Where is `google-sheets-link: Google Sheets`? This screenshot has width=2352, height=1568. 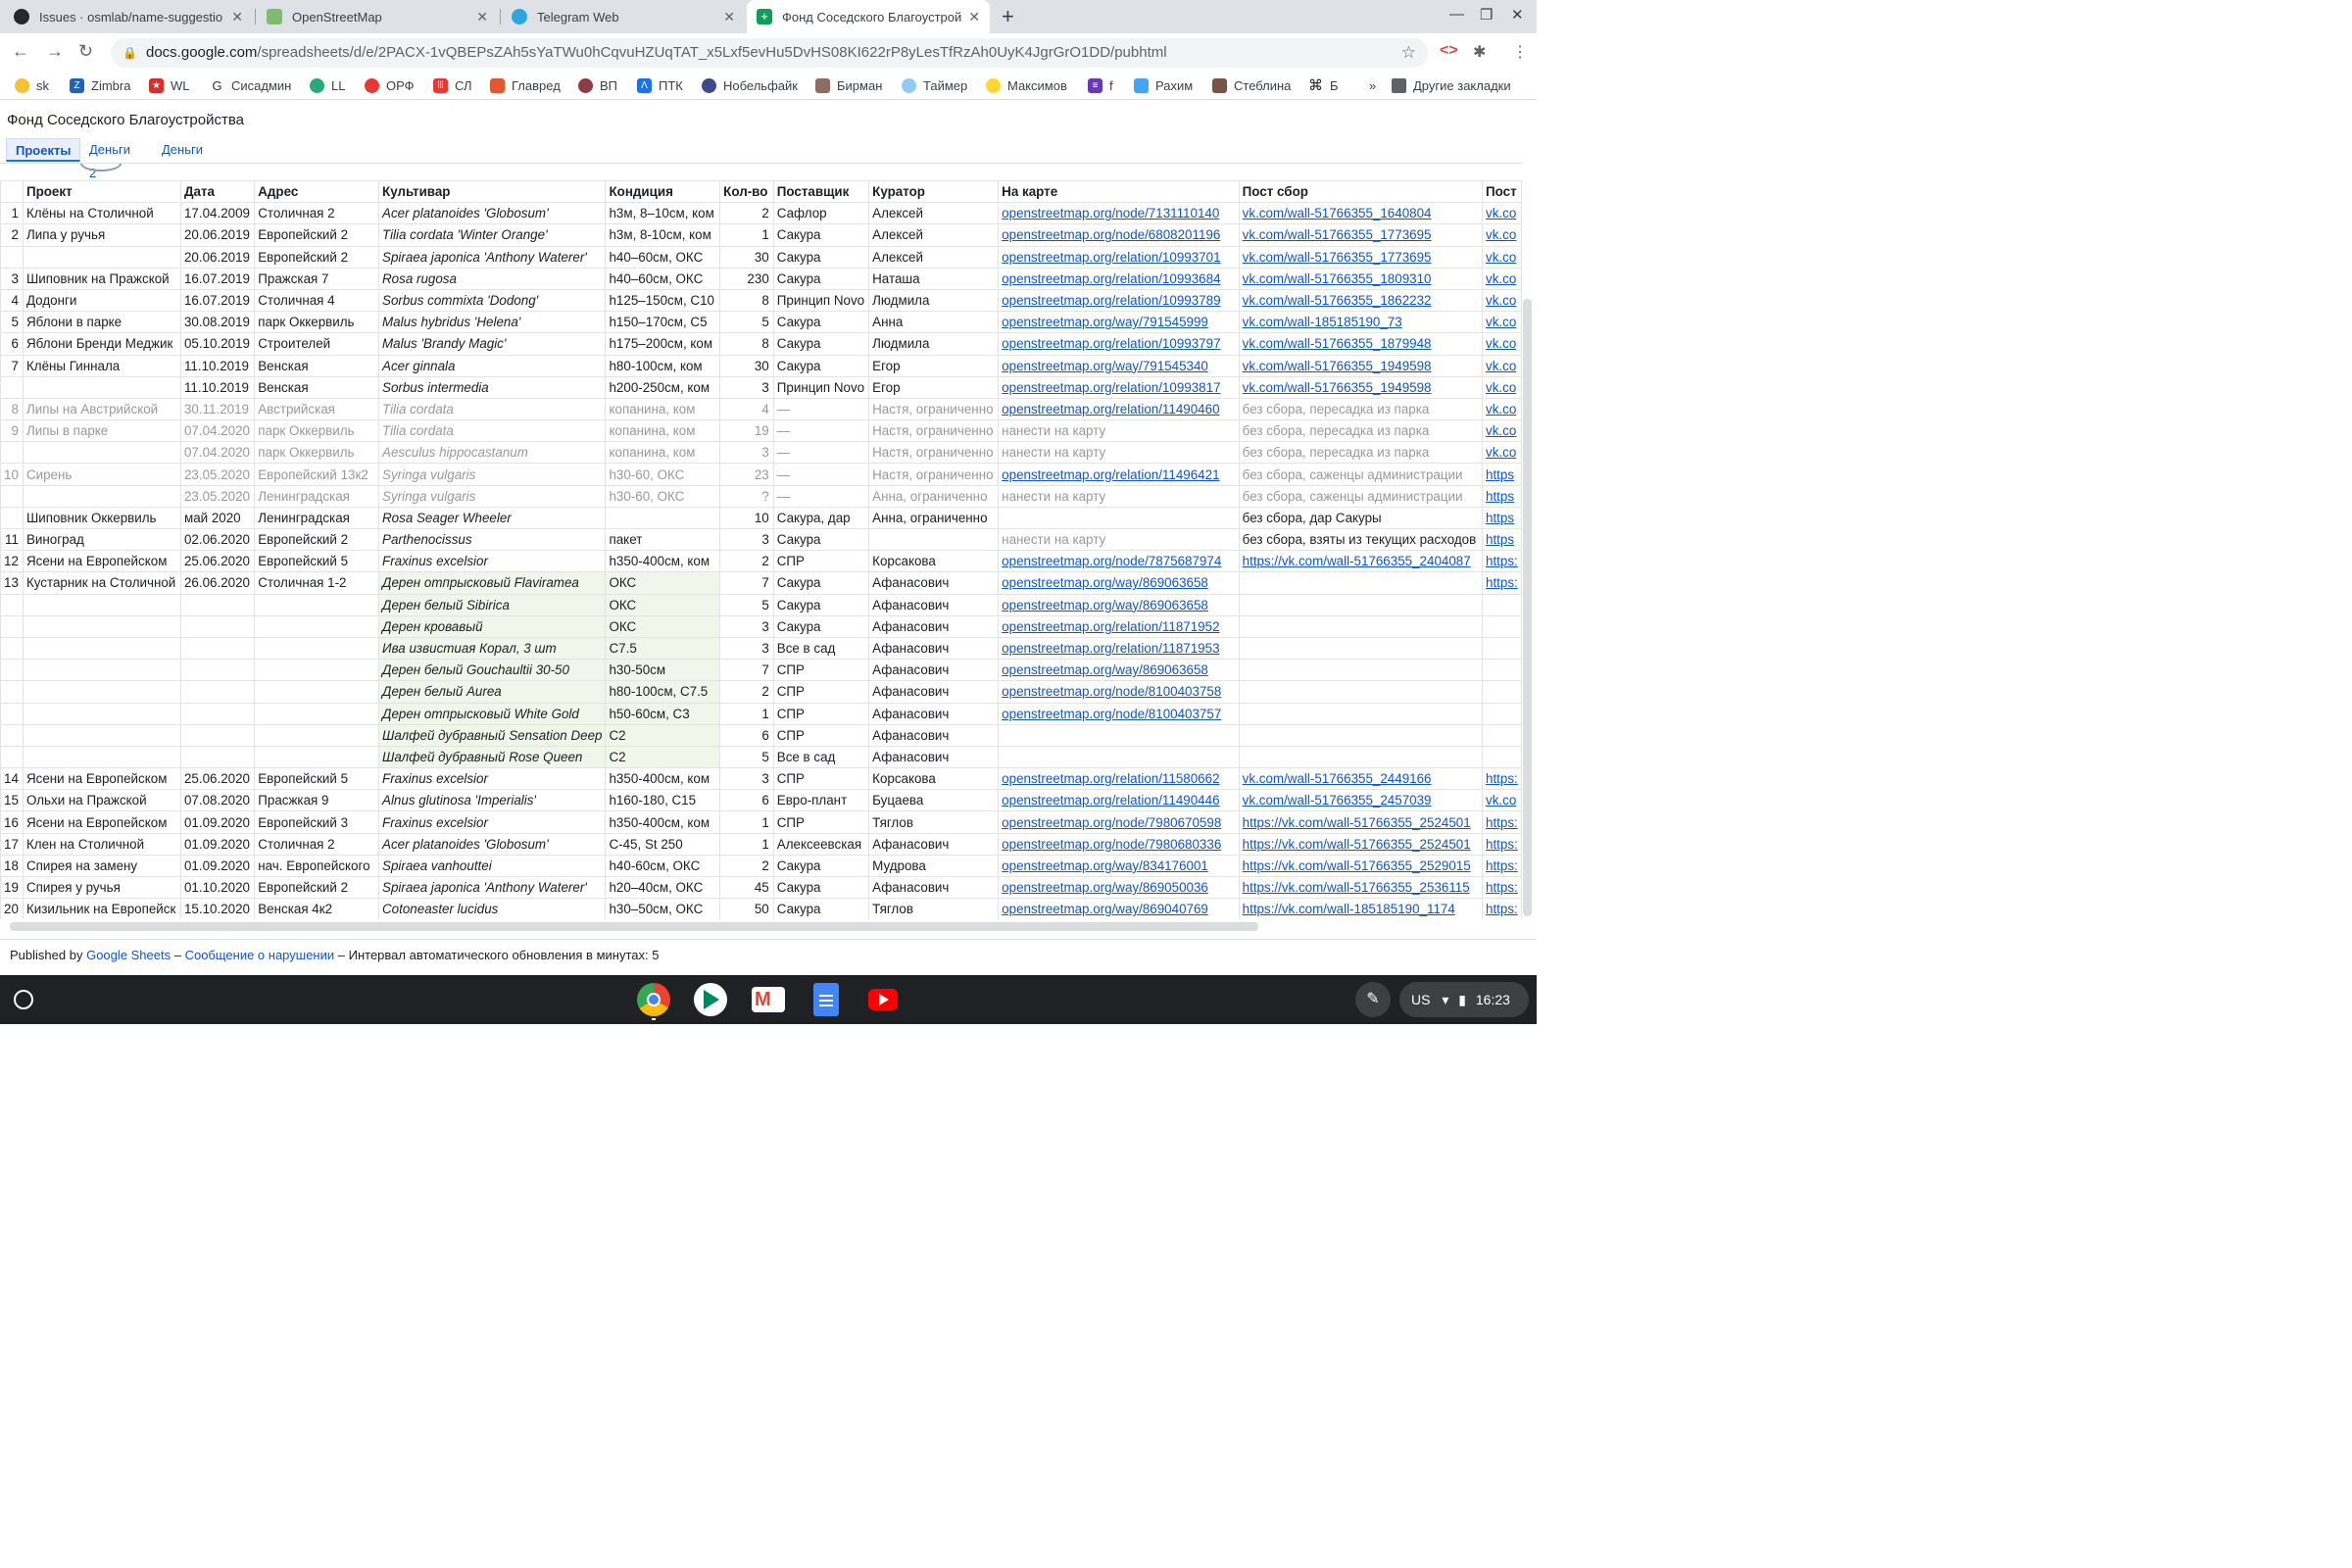
google-sheets-link: Google Sheets is located at coordinates (128, 955).